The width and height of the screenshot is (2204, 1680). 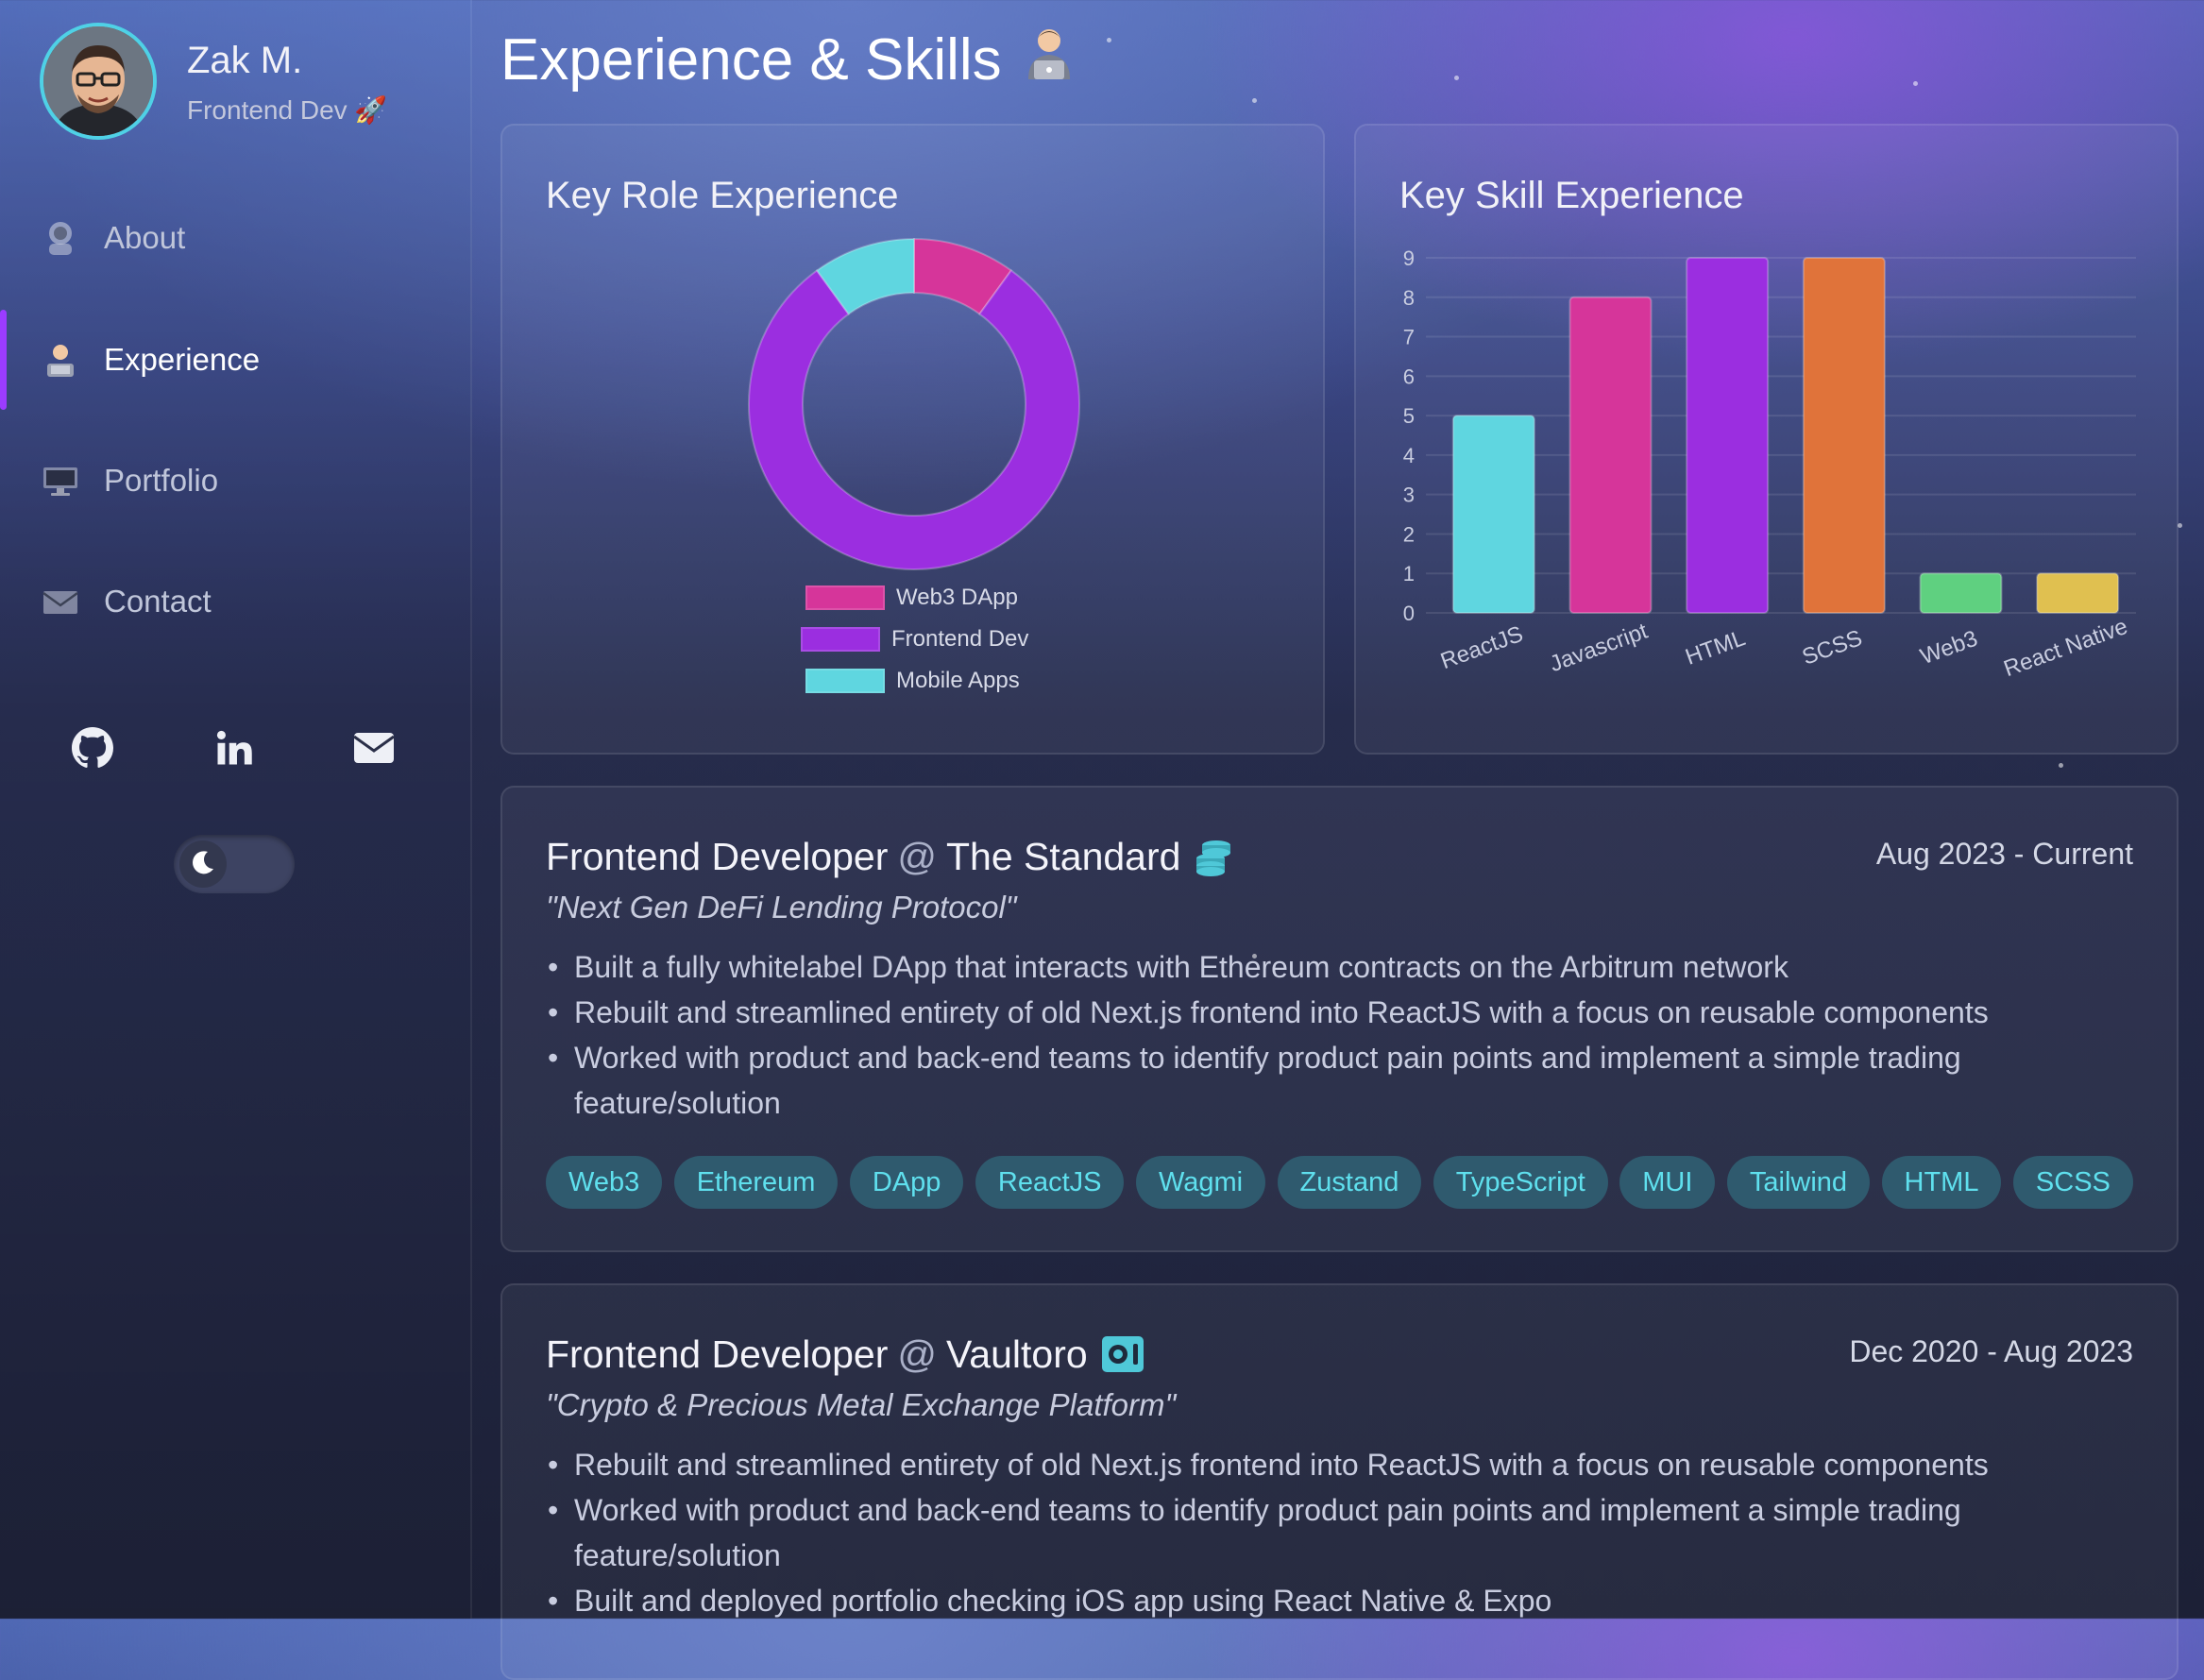 What do you see at coordinates (1350, 1182) in the screenshot?
I see `skill-tag: Zustand` at bounding box center [1350, 1182].